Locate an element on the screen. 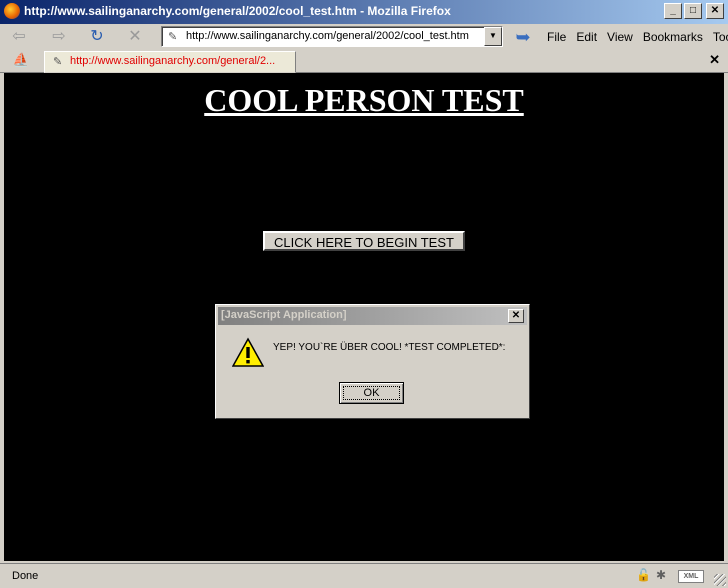 Image resolution: width=728 pixels, height=588 pixels. status-bar: Done 🔓 ✱ XML is located at coordinates (364, 575).